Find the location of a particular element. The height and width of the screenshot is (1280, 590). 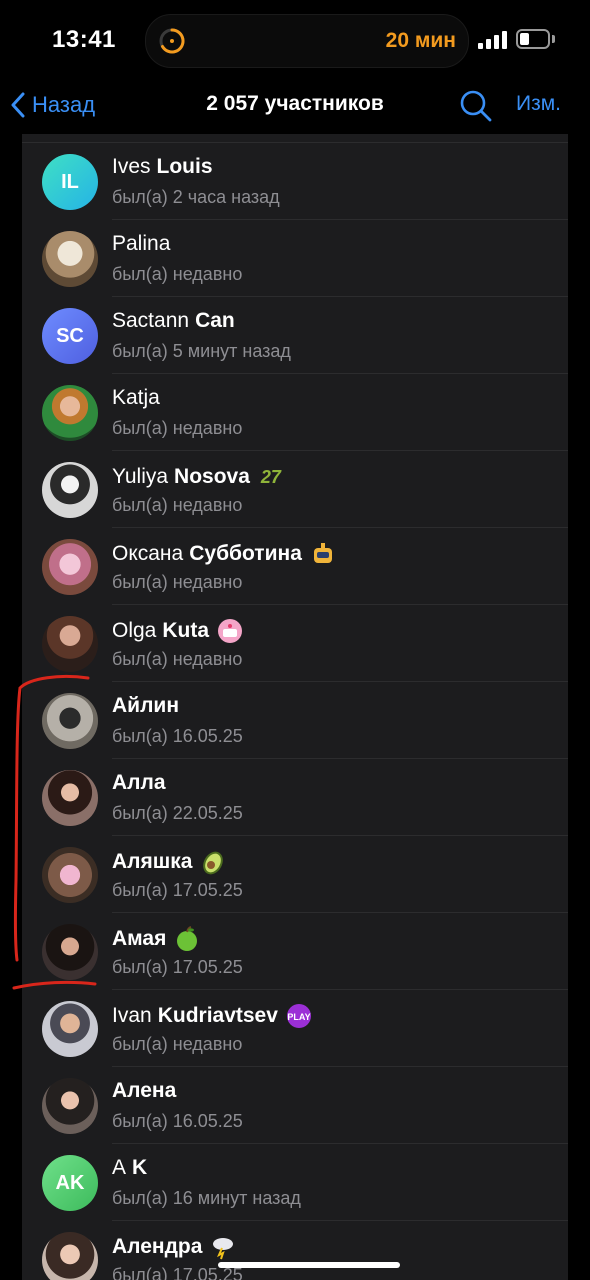

status-bar: 13:41 20 мин is located at coordinates (295, 40).